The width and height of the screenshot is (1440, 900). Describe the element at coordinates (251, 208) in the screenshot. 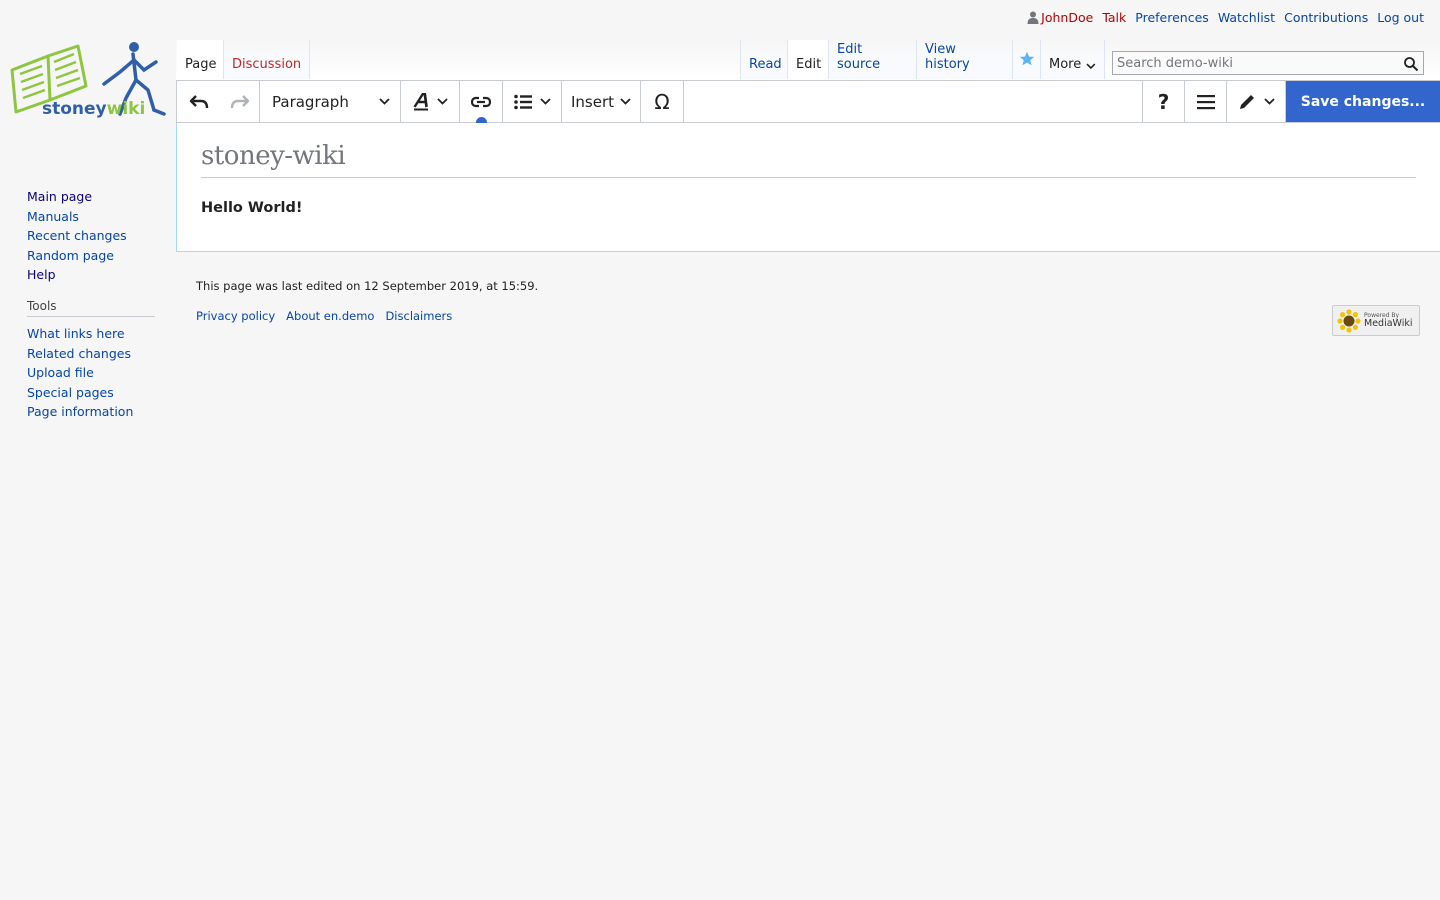

I see `page-body-text: Hello World!` at that location.